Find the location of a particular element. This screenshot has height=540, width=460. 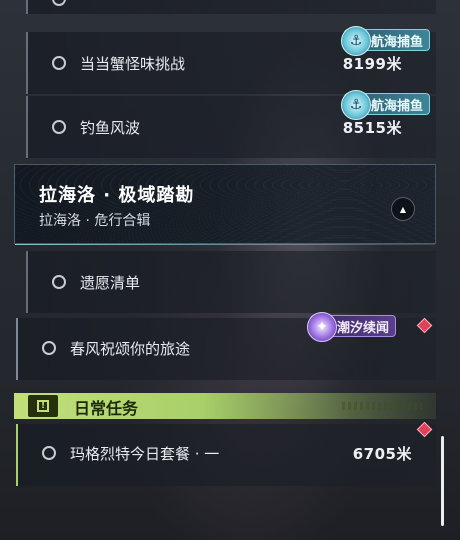

tide-swirl-icon: ✦ is located at coordinates (322, 327).